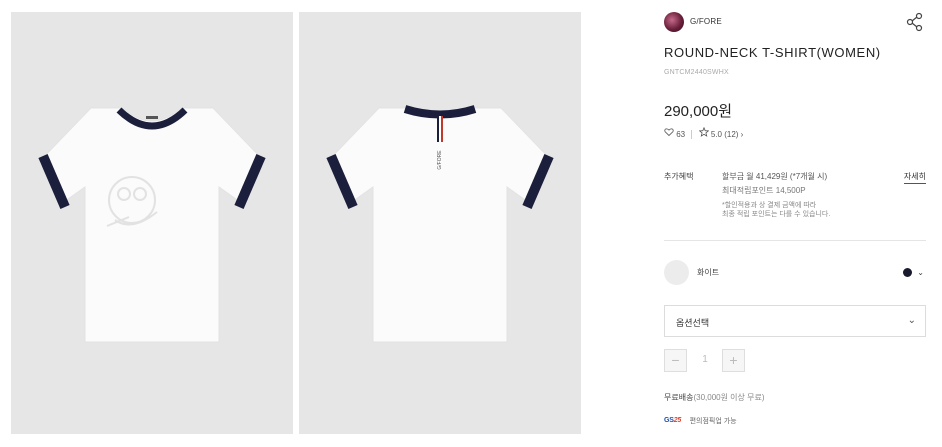  Describe the element at coordinates (696, 72) in the screenshot. I see `product-sku: GNTCM2440SWHX` at that location.